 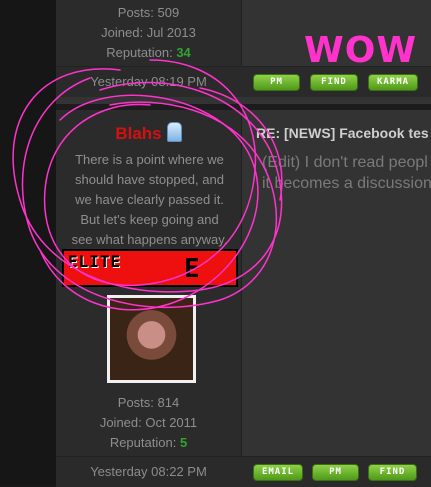 What do you see at coordinates (174, 132) in the screenshot?
I see `user-group-icon` at bounding box center [174, 132].